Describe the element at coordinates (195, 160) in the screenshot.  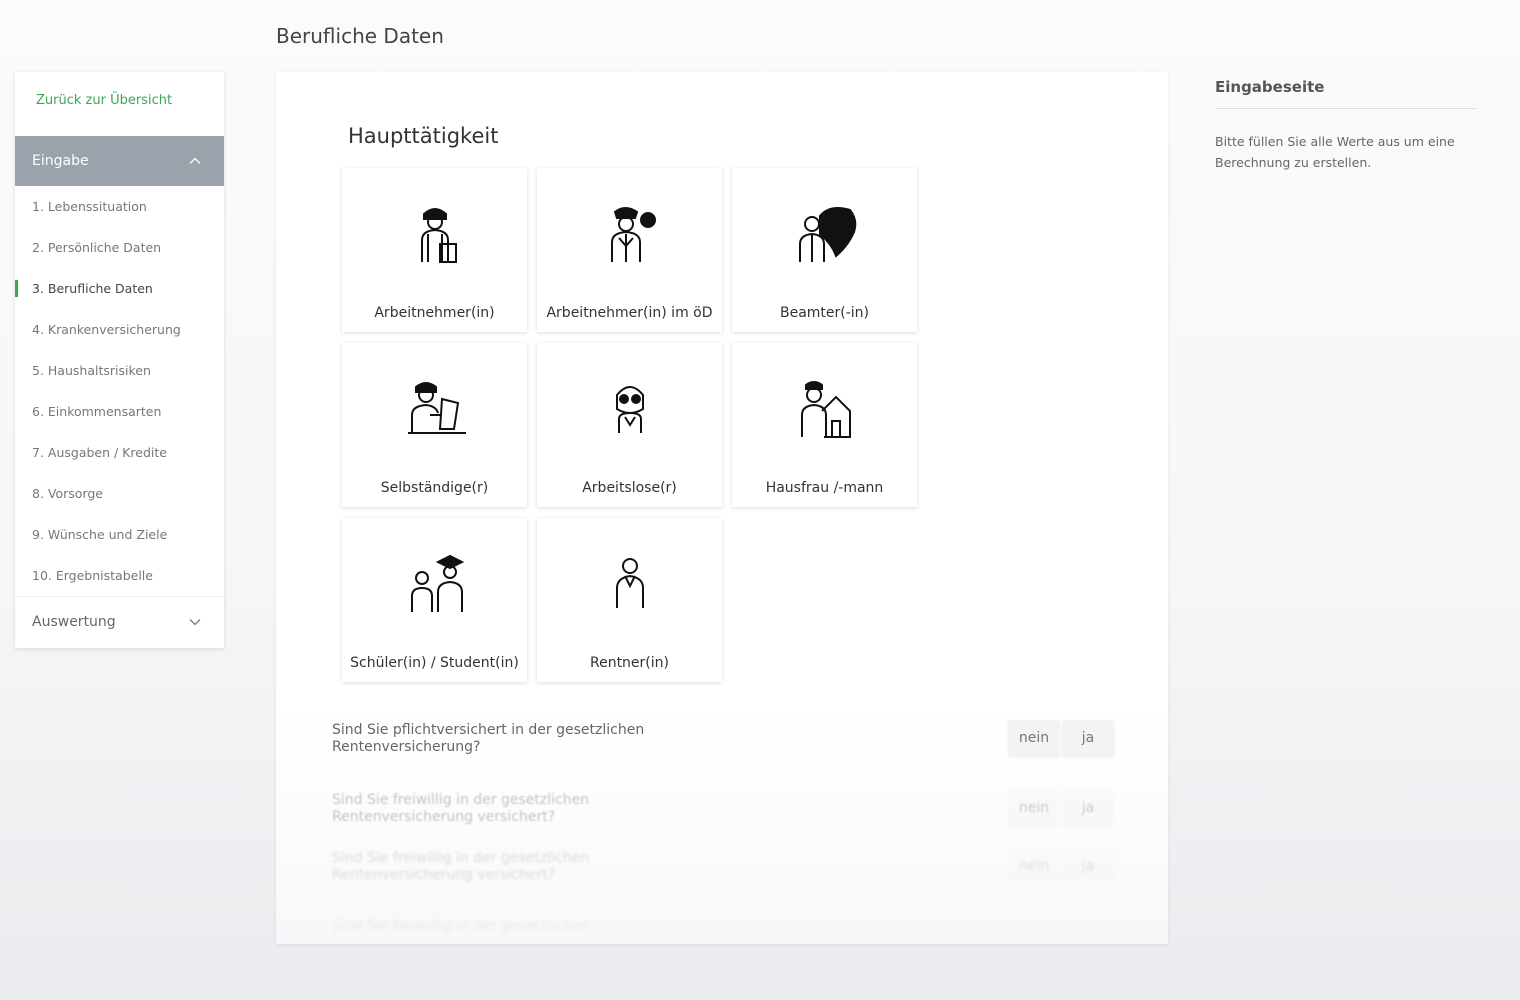
I see `chevron-up-icon` at that location.